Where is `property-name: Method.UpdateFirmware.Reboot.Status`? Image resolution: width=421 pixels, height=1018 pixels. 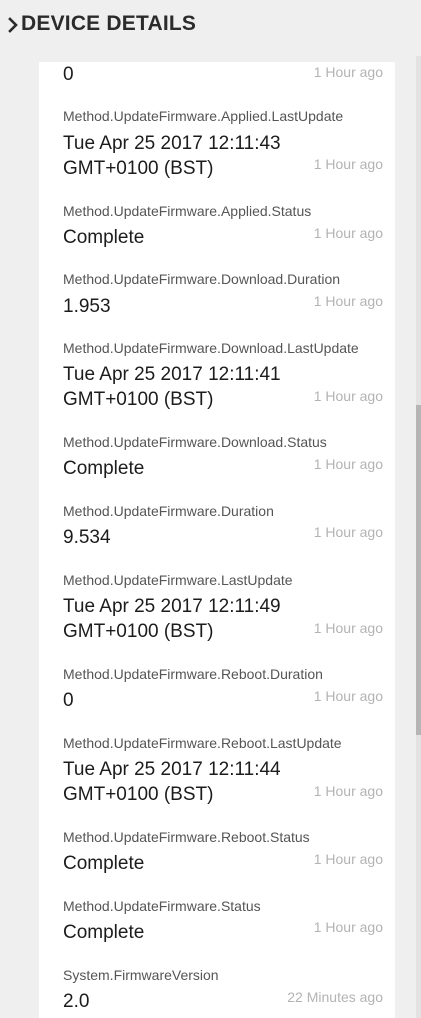 property-name: Method.UpdateFirmware.Reboot.Status is located at coordinates (186, 837).